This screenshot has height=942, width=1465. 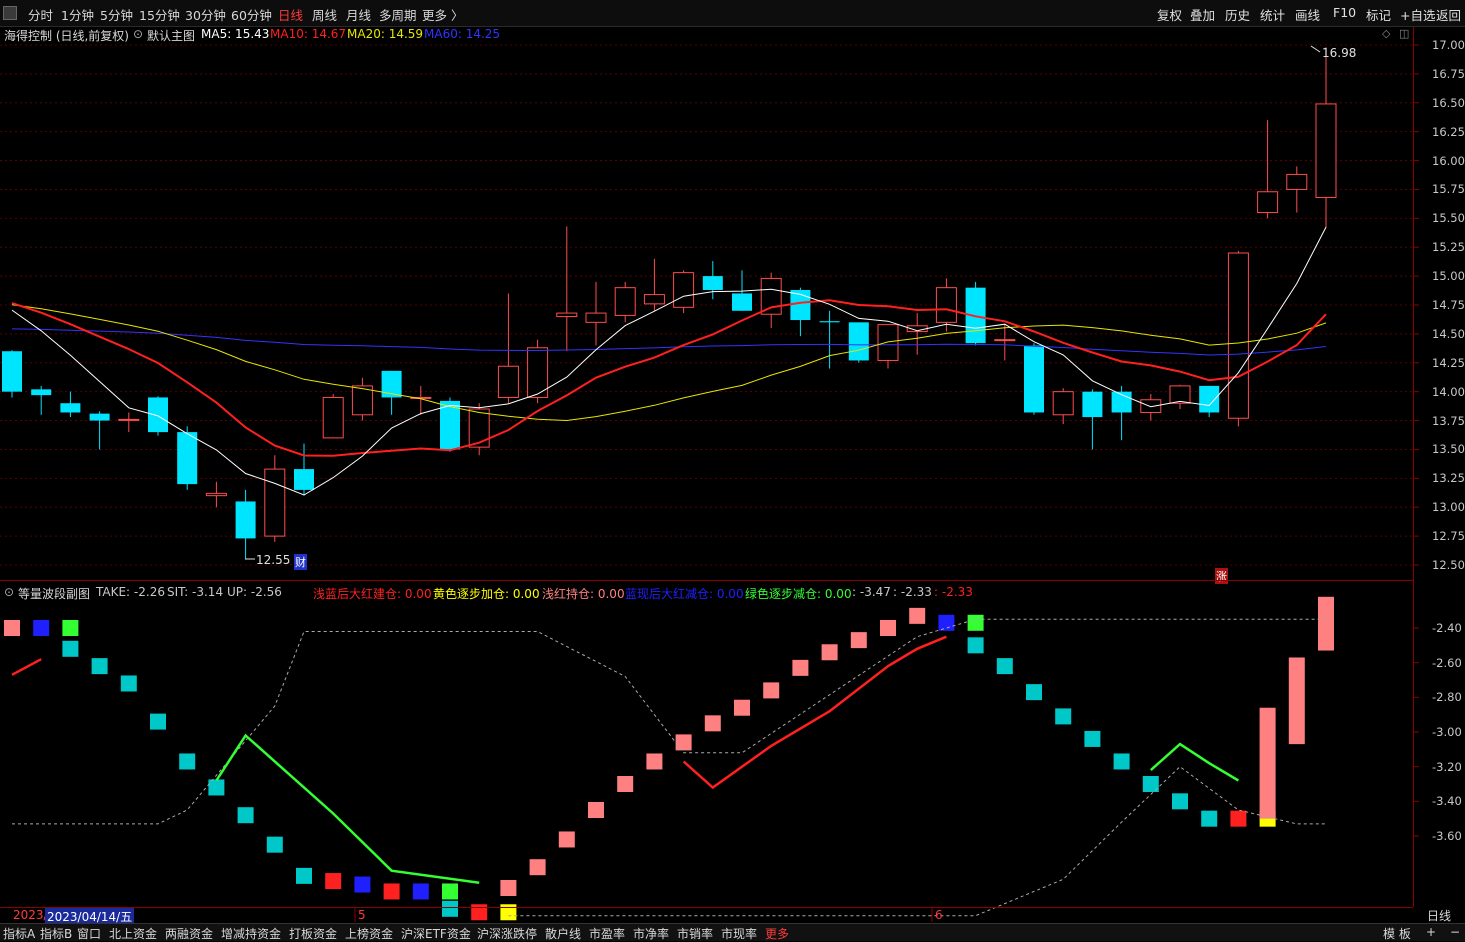 What do you see at coordinates (54, 593) in the screenshot?
I see `indicator-name: 等量波段副图` at bounding box center [54, 593].